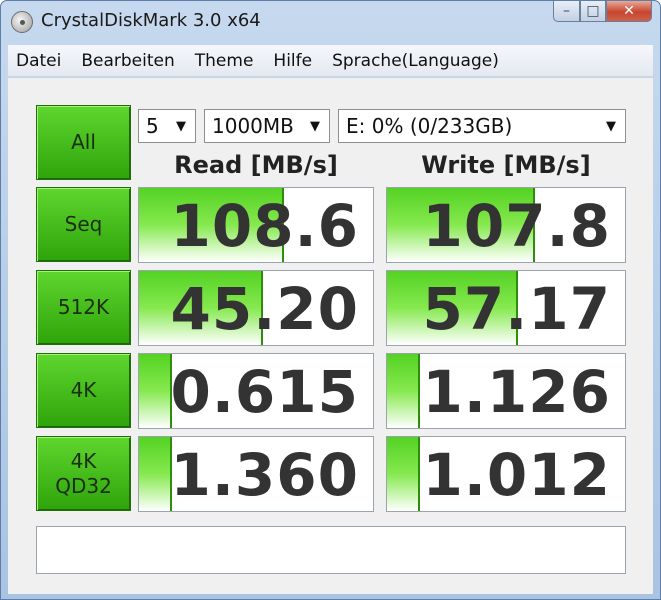 The image size is (661, 600). What do you see at coordinates (330, 23) in the screenshot?
I see `title-bar: CrystalDiskMark 3.0 x64 – □ ✕` at bounding box center [330, 23].